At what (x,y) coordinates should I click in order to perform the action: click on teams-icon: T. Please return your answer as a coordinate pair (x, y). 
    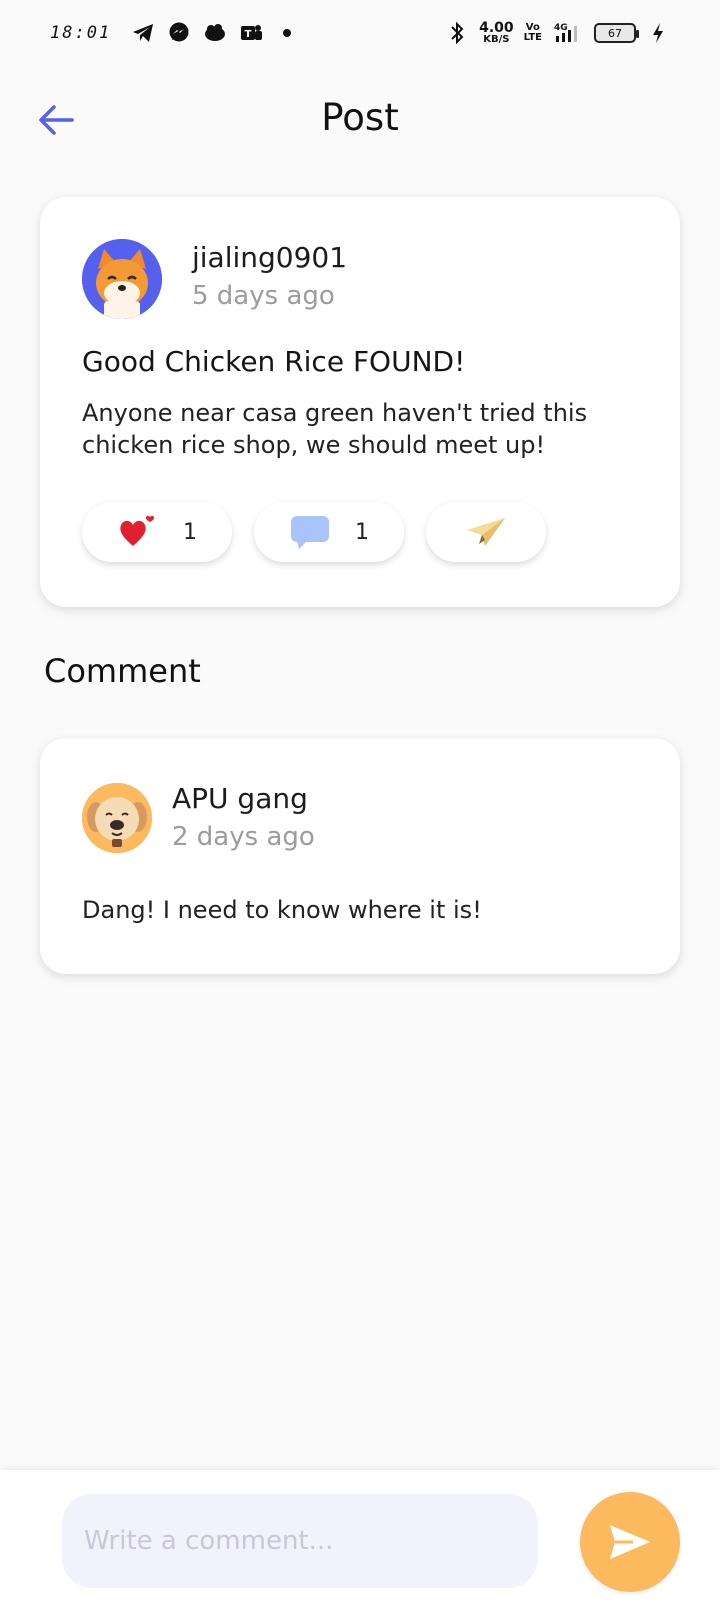
    Looking at the image, I should click on (251, 33).